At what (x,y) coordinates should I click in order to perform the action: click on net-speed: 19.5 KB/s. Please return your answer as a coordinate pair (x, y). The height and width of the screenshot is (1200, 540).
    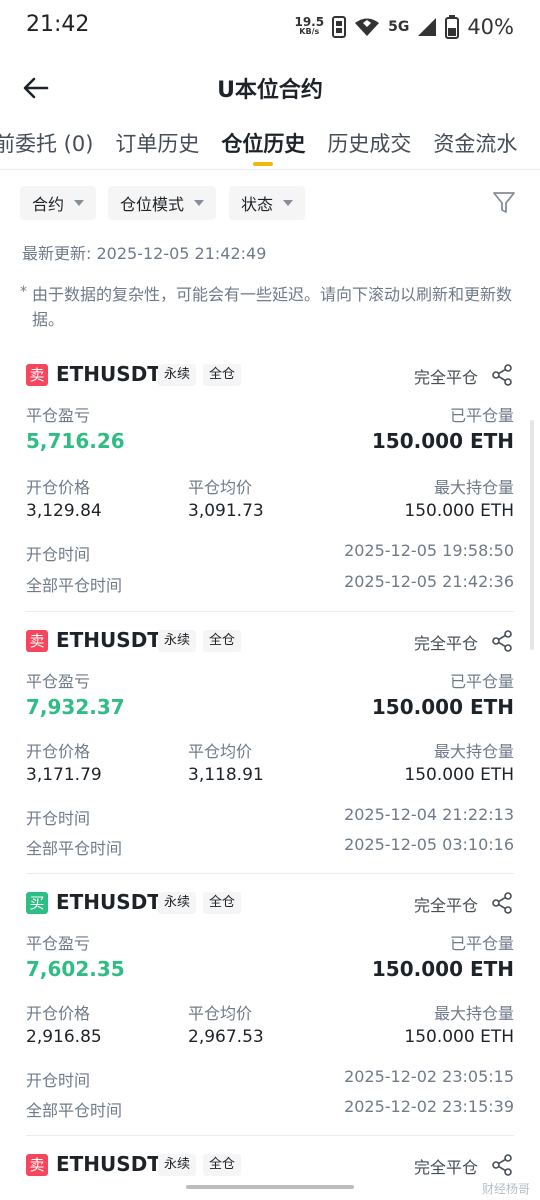
    Looking at the image, I should click on (309, 26).